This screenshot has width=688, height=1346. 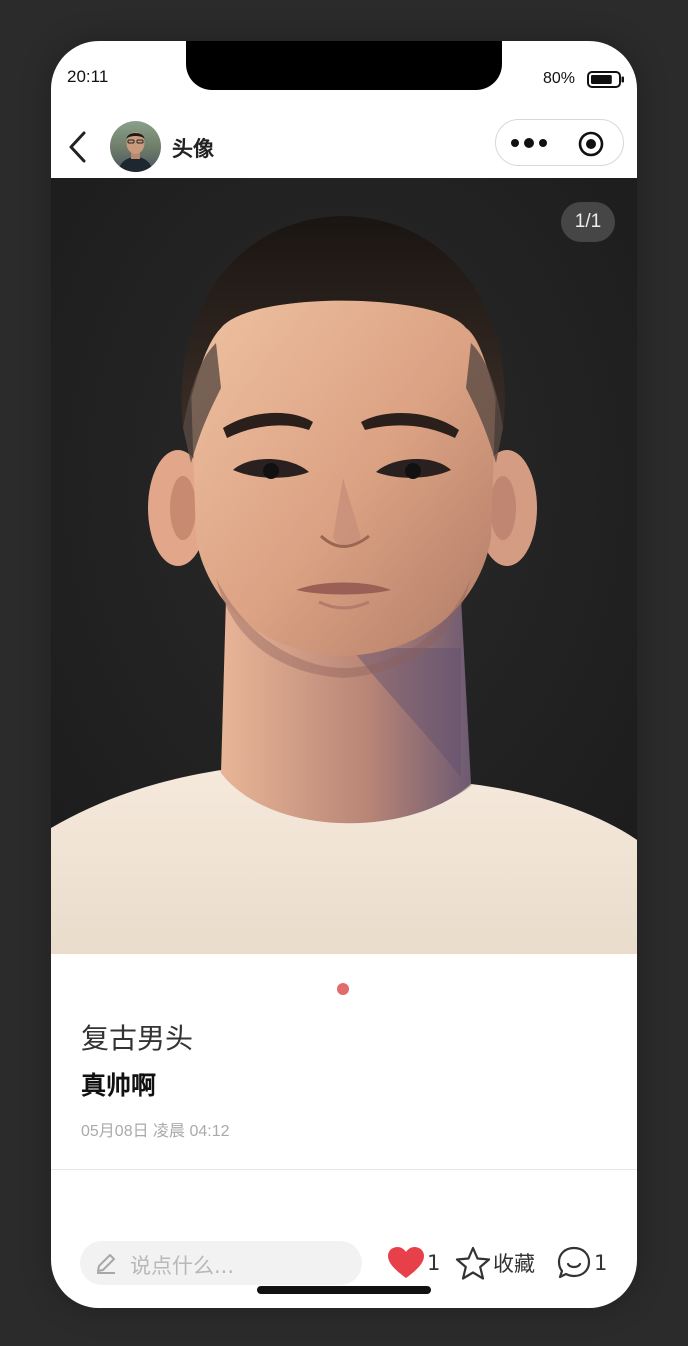 What do you see at coordinates (605, 79) in the screenshot?
I see `battery-icon` at bounding box center [605, 79].